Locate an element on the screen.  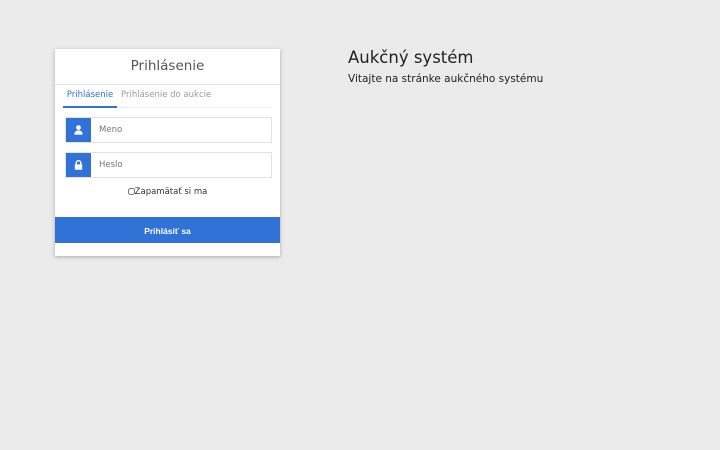
remember-me: Zapamätať si ma is located at coordinates (167, 192).